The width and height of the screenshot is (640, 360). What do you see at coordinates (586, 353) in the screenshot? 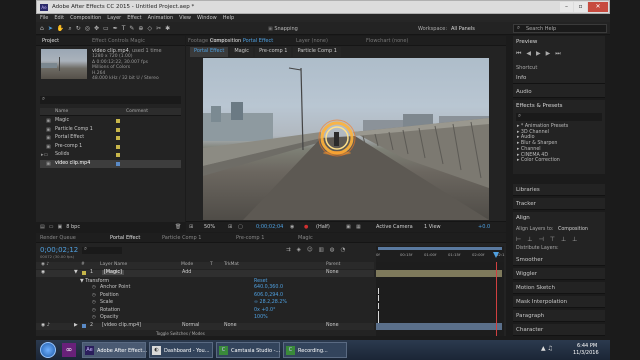
I see `clock-date: 11/3/2016` at bounding box center [586, 353].